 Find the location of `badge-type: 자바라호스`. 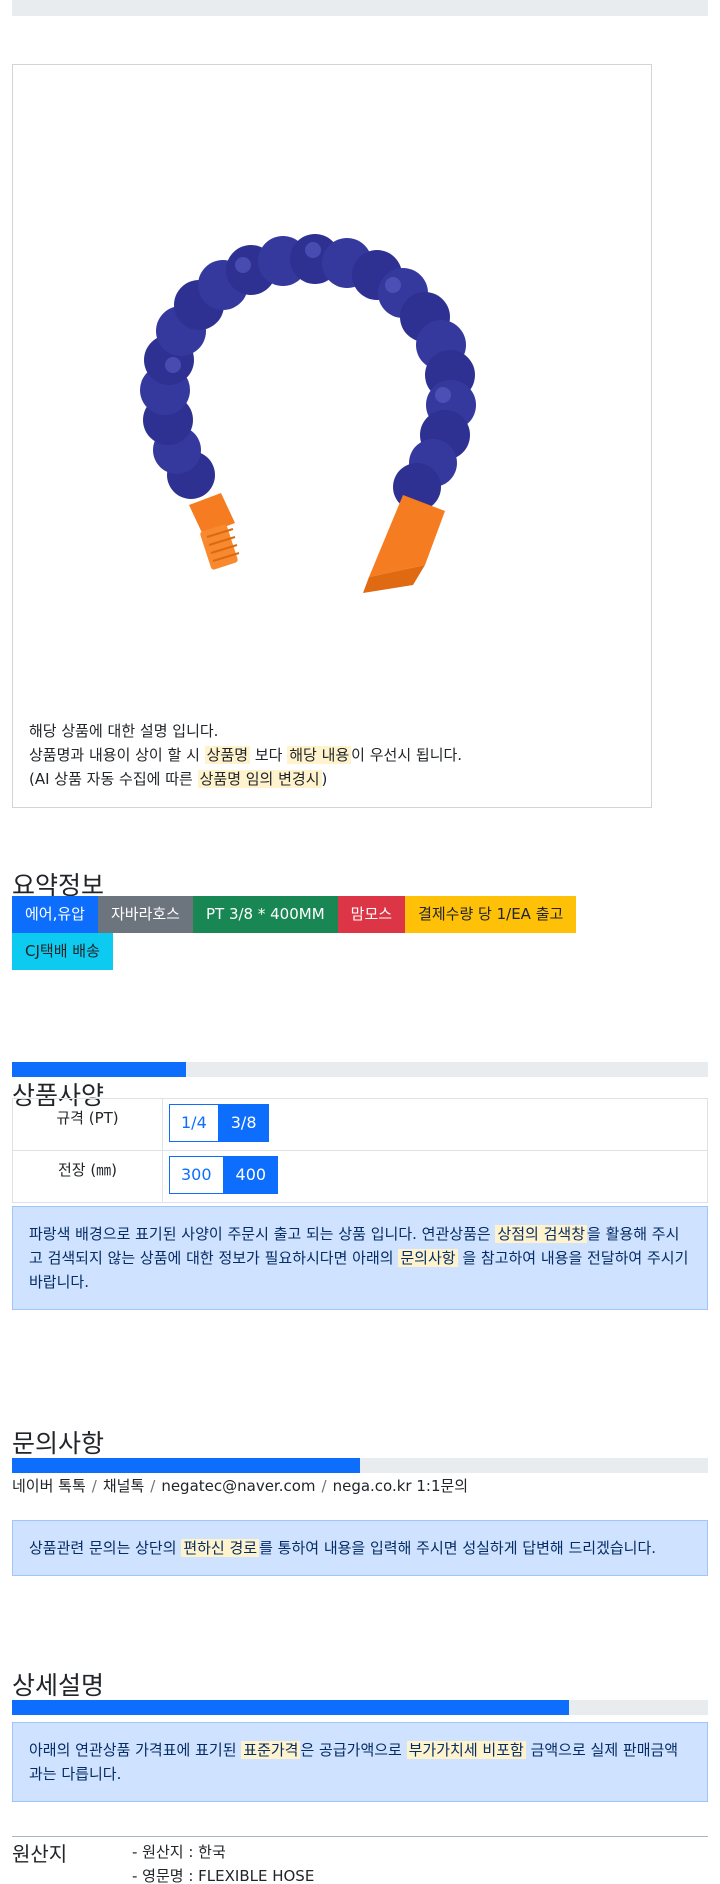

badge-type: 자바라호스 is located at coordinates (145, 914).